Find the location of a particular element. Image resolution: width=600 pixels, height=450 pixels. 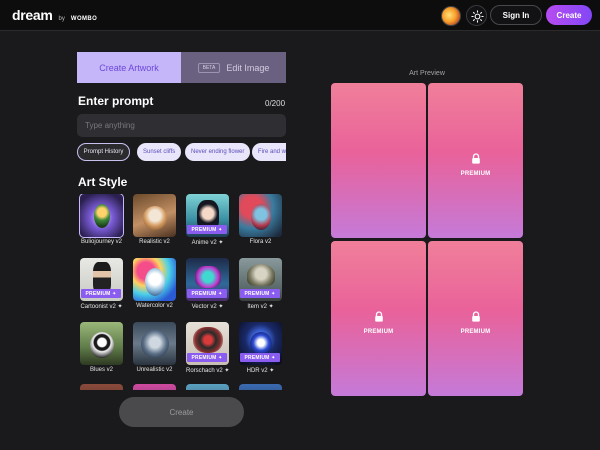

style-card-buliojourney: Buliojourney v2 is located at coordinates (101, 219).